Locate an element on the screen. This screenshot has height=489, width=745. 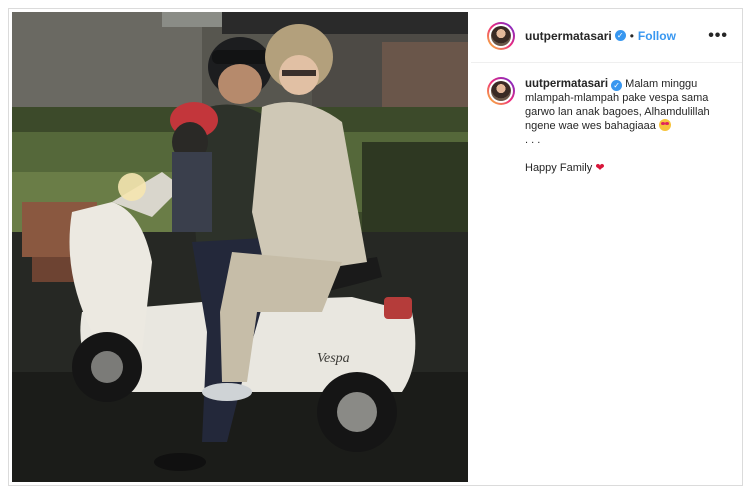
more-options-icon: ••• is located at coordinates (718, 36).